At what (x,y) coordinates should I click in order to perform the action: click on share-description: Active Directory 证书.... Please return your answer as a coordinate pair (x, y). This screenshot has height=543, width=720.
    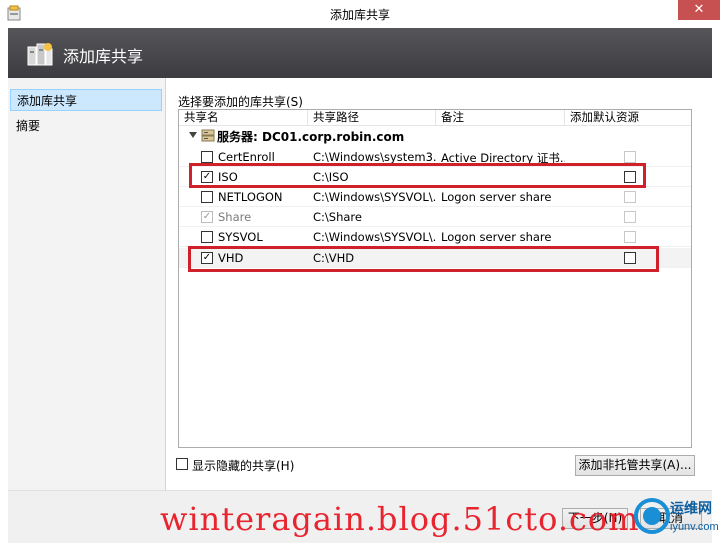
    Looking at the image, I should click on (503, 158).